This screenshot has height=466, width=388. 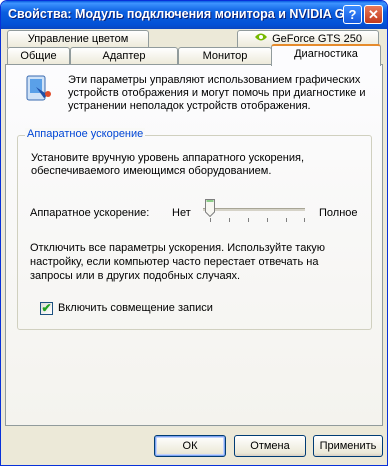 I want to click on slider-min-label: Нет, so click(x=181, y=213).